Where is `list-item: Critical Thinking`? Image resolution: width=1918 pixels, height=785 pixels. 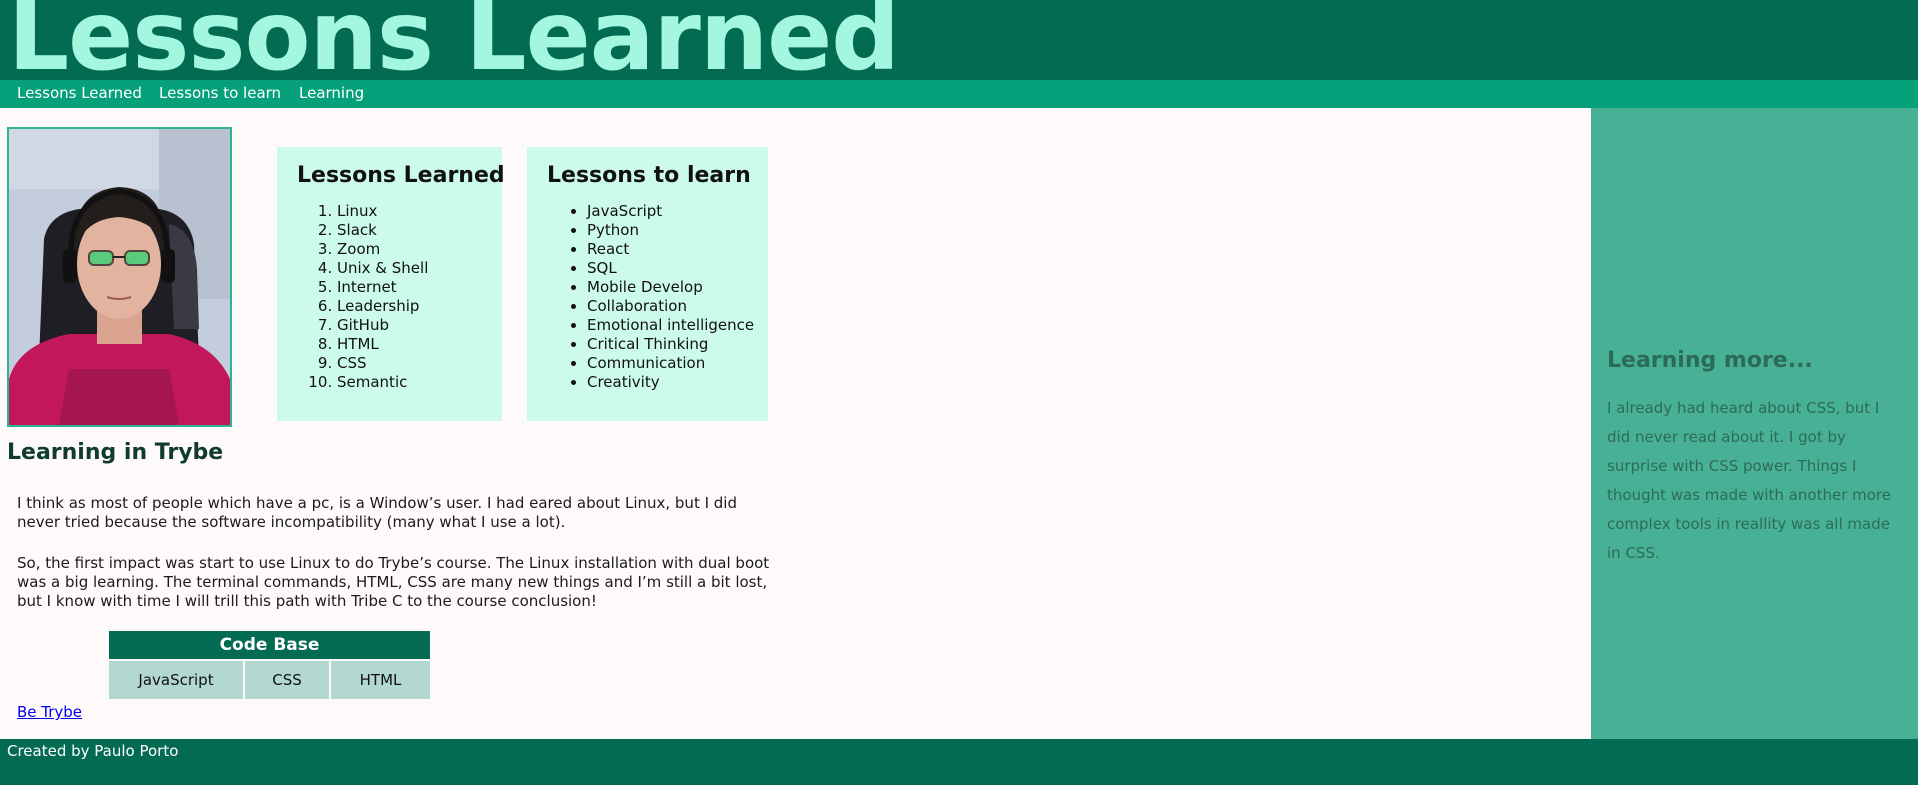
list-item: Critical Thinking is located at coordinates (667, 344).